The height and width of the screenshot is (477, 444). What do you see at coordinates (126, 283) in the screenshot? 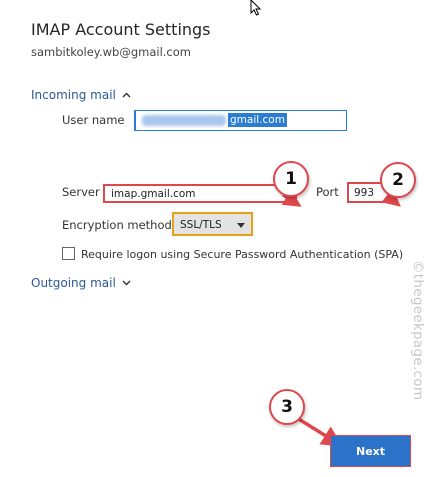
I see `chevron-down-icon` at bounding box center [126, 283].